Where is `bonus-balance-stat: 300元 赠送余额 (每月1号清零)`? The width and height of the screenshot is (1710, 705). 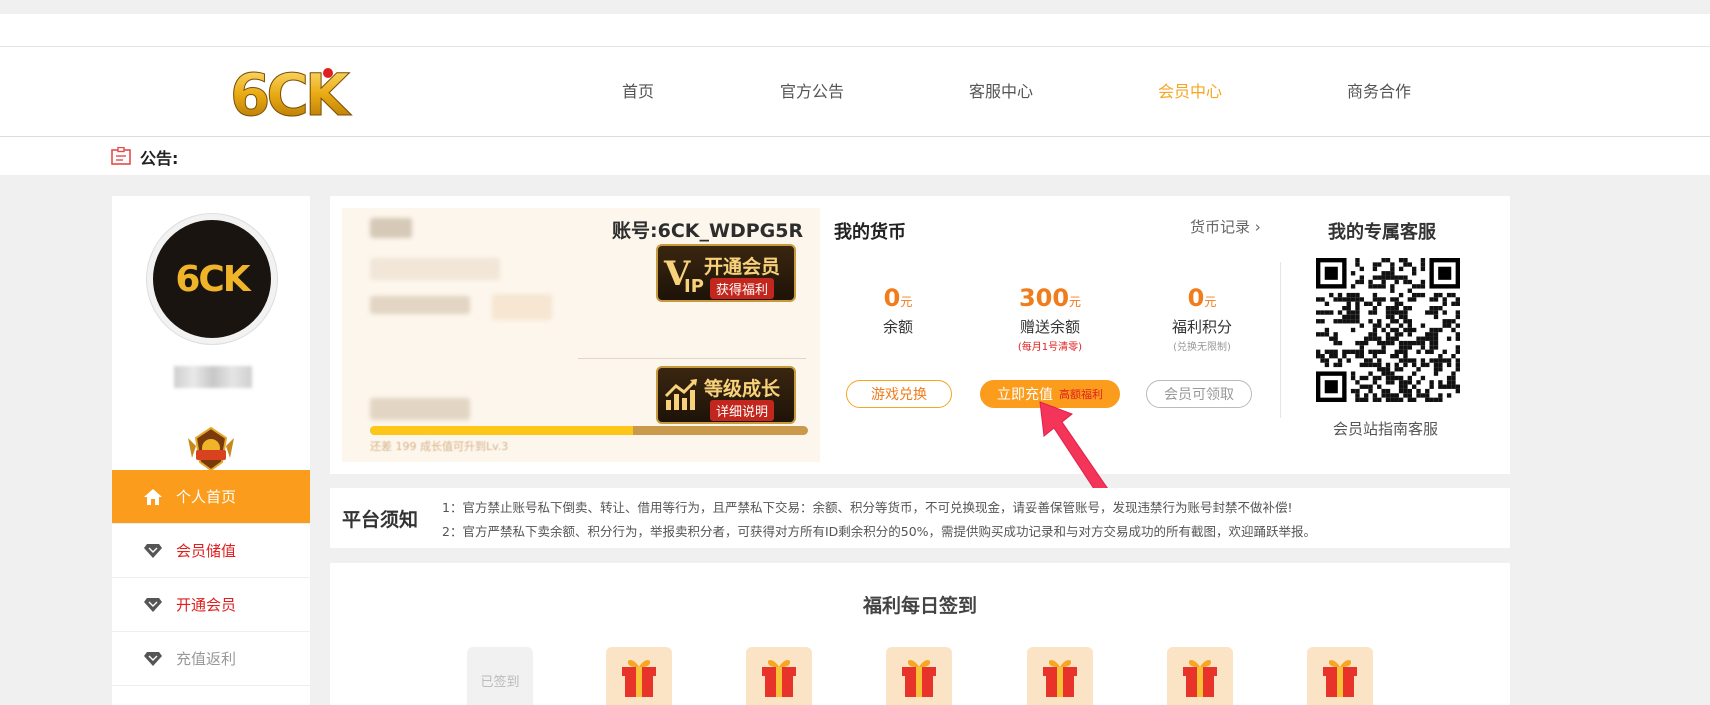 bonus-balance-stat: 300元 赠送余额 (每月1号清零) is located at coordinates (1050, 318).